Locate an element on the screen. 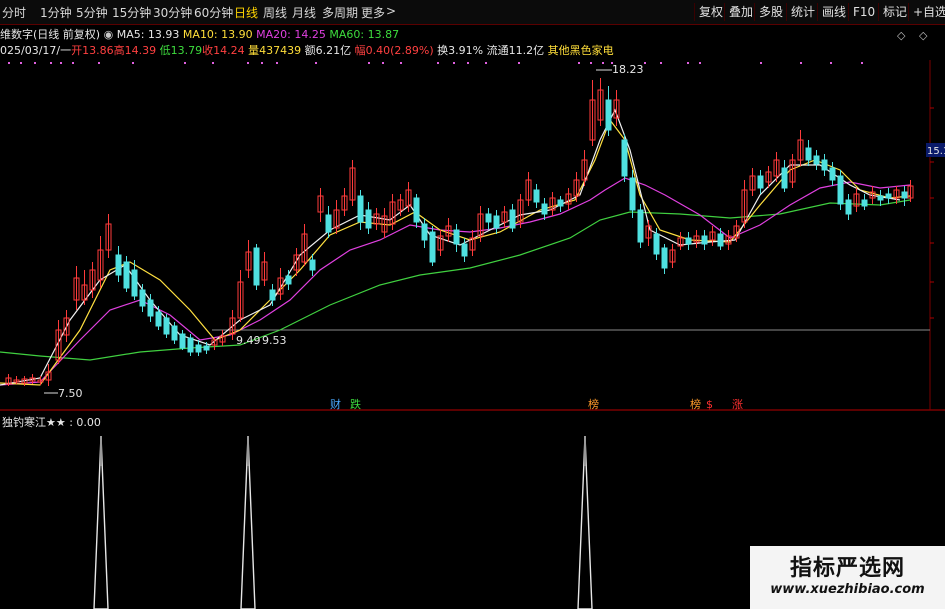 Image resolution: width=945 pixels, height=609 pixels. tab-intraday: 分时 is located at coordinates (14, 12).